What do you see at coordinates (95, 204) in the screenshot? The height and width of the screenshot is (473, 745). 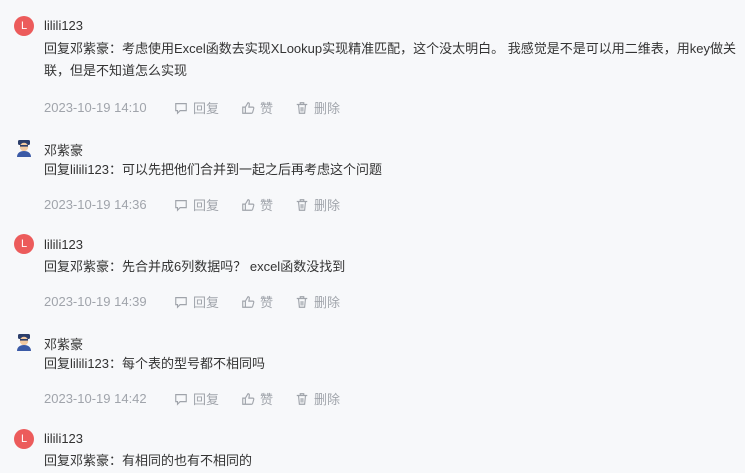 I see `comment-date: 2023-10-19 14:36` at bounding box center [95, 204].